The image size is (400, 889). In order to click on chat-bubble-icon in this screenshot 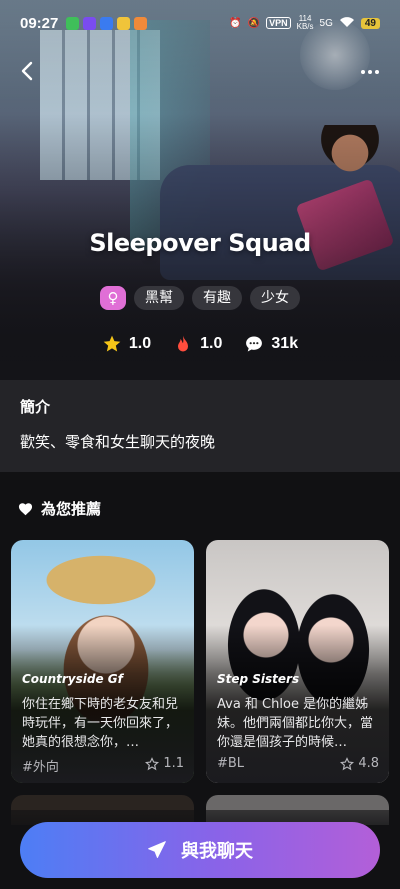, I will do `click(254, 344)`.